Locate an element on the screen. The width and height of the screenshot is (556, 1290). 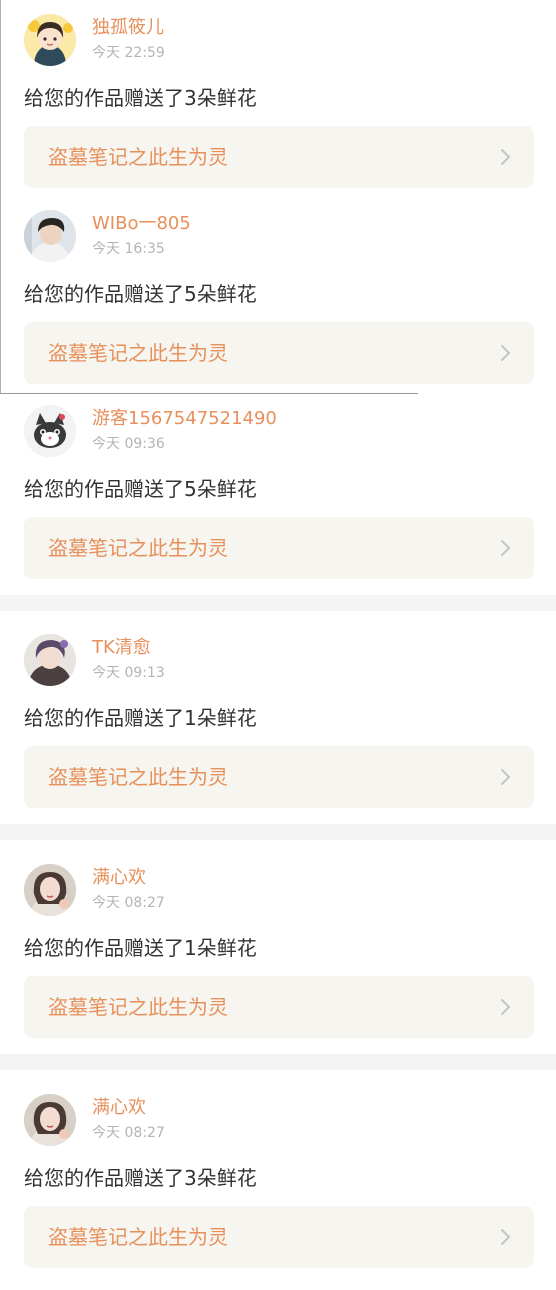
username: TK清愈 is located at coordinates (121, 648).